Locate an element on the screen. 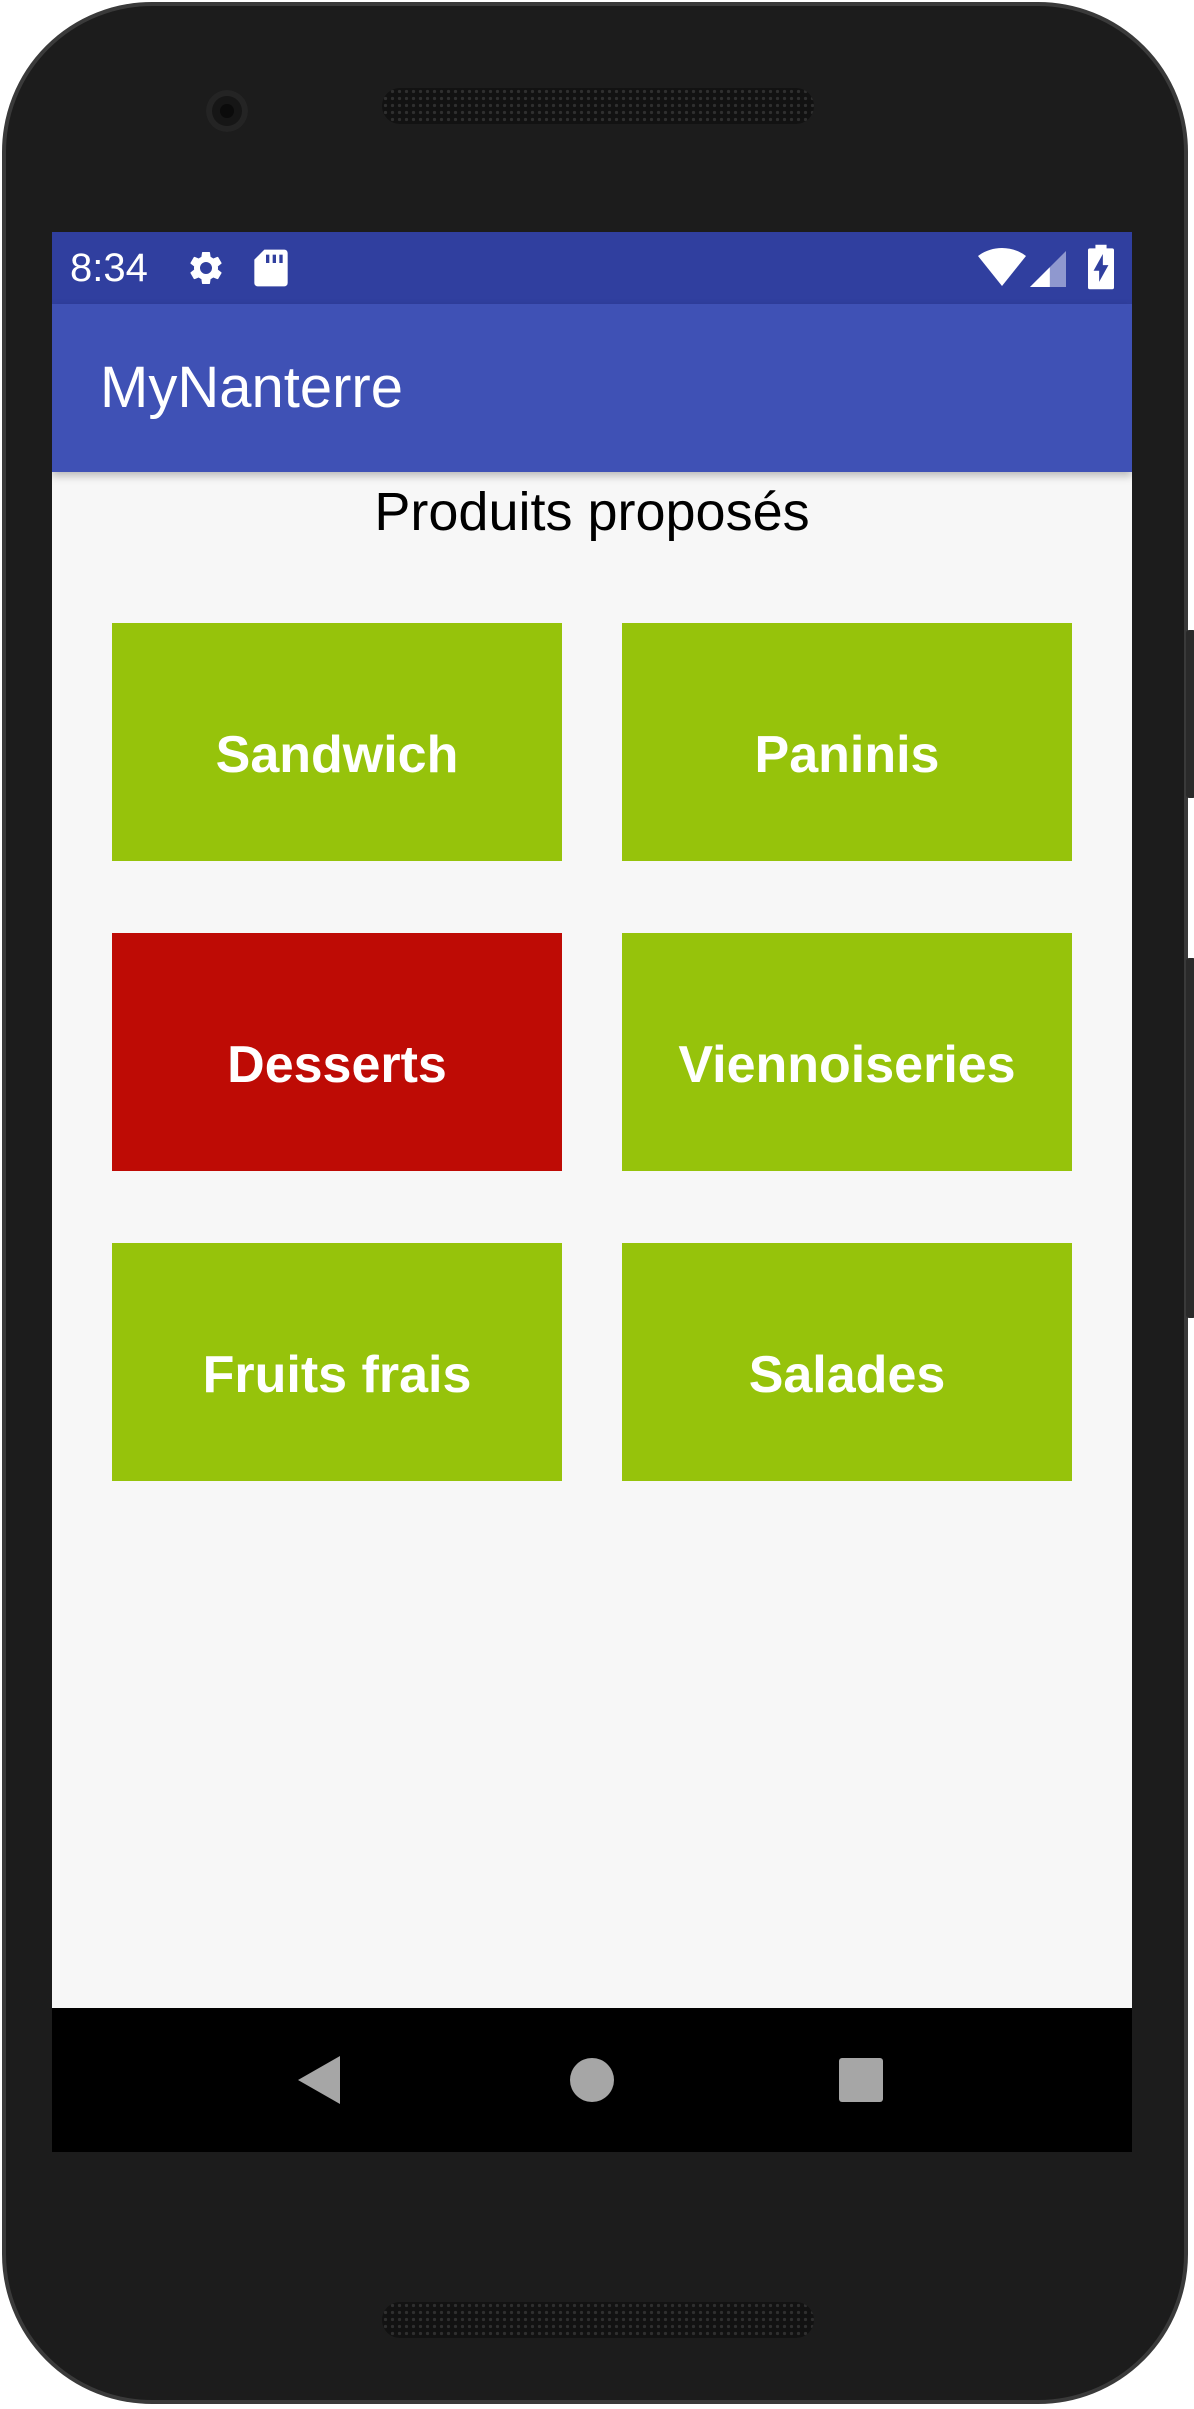  signal-icon is located at coordinates (1048, 269).